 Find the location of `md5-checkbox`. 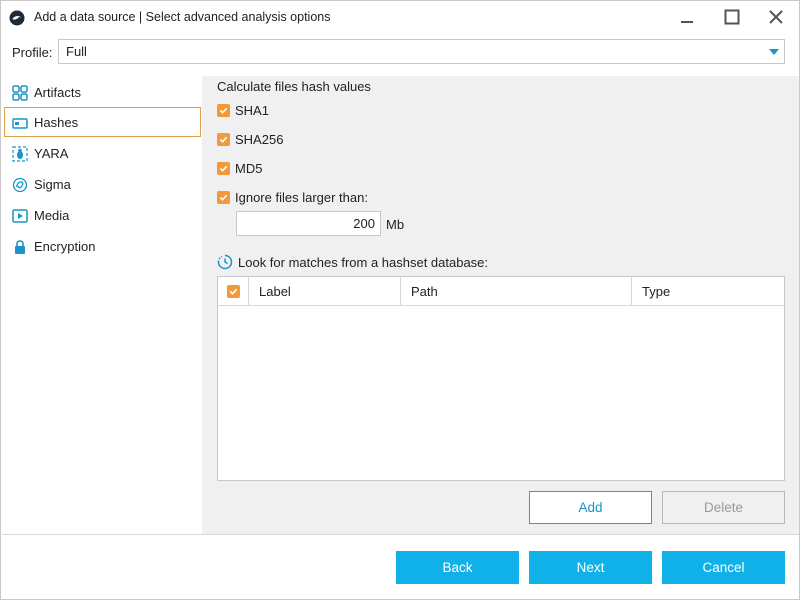

md5-checkbox is located at coordinates (223, 168).